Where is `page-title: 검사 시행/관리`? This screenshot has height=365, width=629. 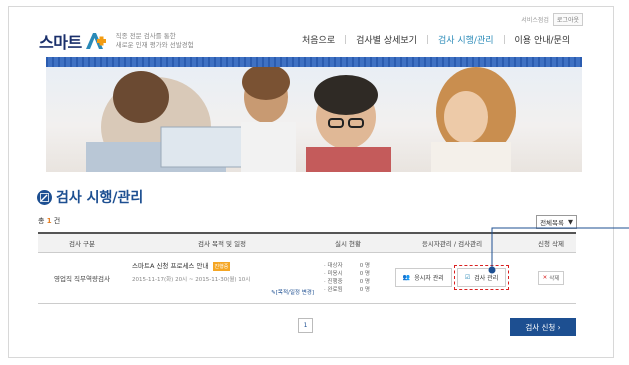 page-title: 검사 시행/관리 is located at coordinates (90, 197).